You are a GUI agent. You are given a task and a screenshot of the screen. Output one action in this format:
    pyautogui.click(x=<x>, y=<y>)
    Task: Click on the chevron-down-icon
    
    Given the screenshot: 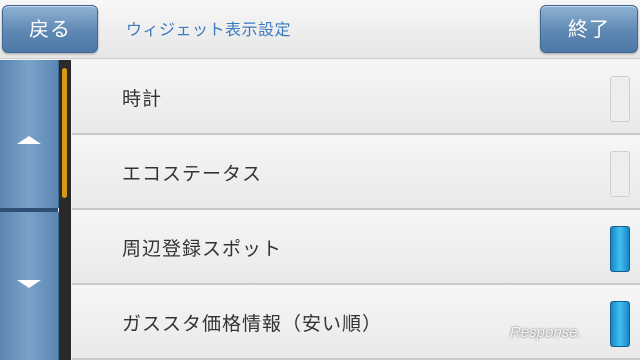 What is the action you would take?
    pyautogui.click(x=29, y=284)
    